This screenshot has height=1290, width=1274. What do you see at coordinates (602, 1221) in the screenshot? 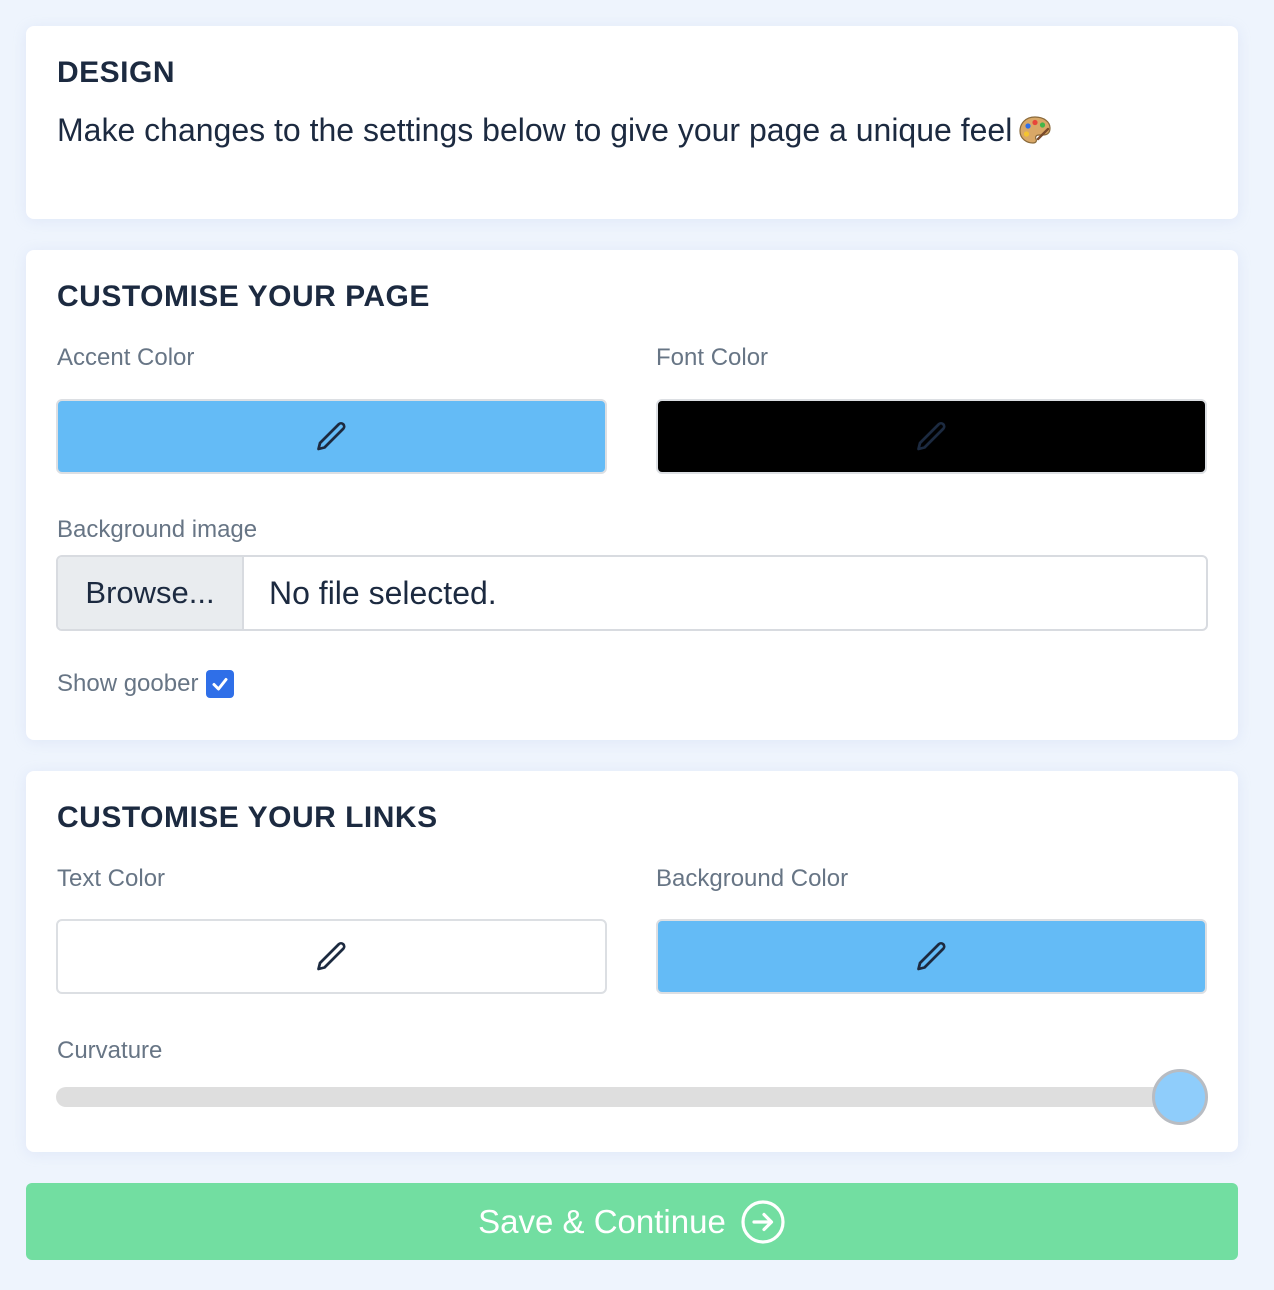
I see `save-continue-label: Save & Continue` at bounding box center [602, 1221].